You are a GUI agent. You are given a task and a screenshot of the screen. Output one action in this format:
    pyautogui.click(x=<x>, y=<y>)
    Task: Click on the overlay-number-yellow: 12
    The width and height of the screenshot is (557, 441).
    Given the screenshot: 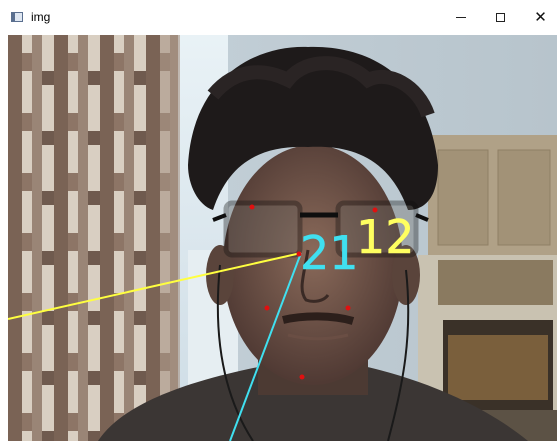 What is the action you would take?
    pyautogui.click(x=385, y=237)
    